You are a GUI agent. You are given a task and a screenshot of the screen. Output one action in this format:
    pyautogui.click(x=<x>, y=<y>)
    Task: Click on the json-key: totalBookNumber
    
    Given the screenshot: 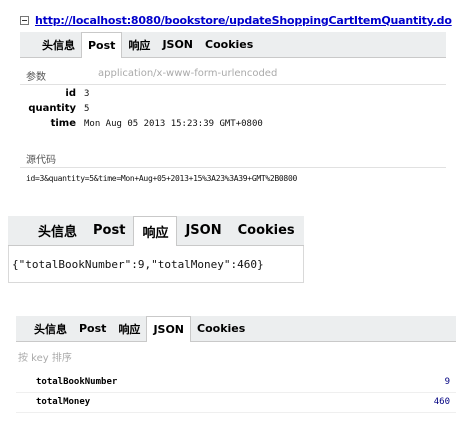 What is the action you would take?
    pyautogui.click(x=77, y=382)
    